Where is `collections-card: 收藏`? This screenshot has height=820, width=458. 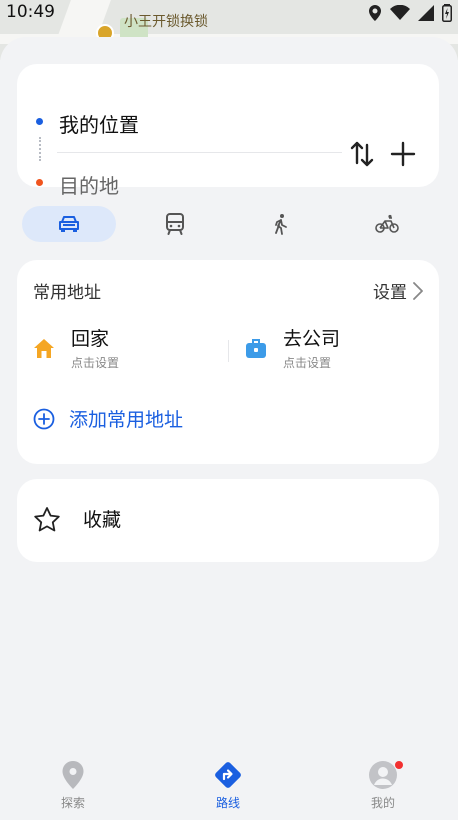
collections-card: 收藏 is located at coordinates (228, 520).